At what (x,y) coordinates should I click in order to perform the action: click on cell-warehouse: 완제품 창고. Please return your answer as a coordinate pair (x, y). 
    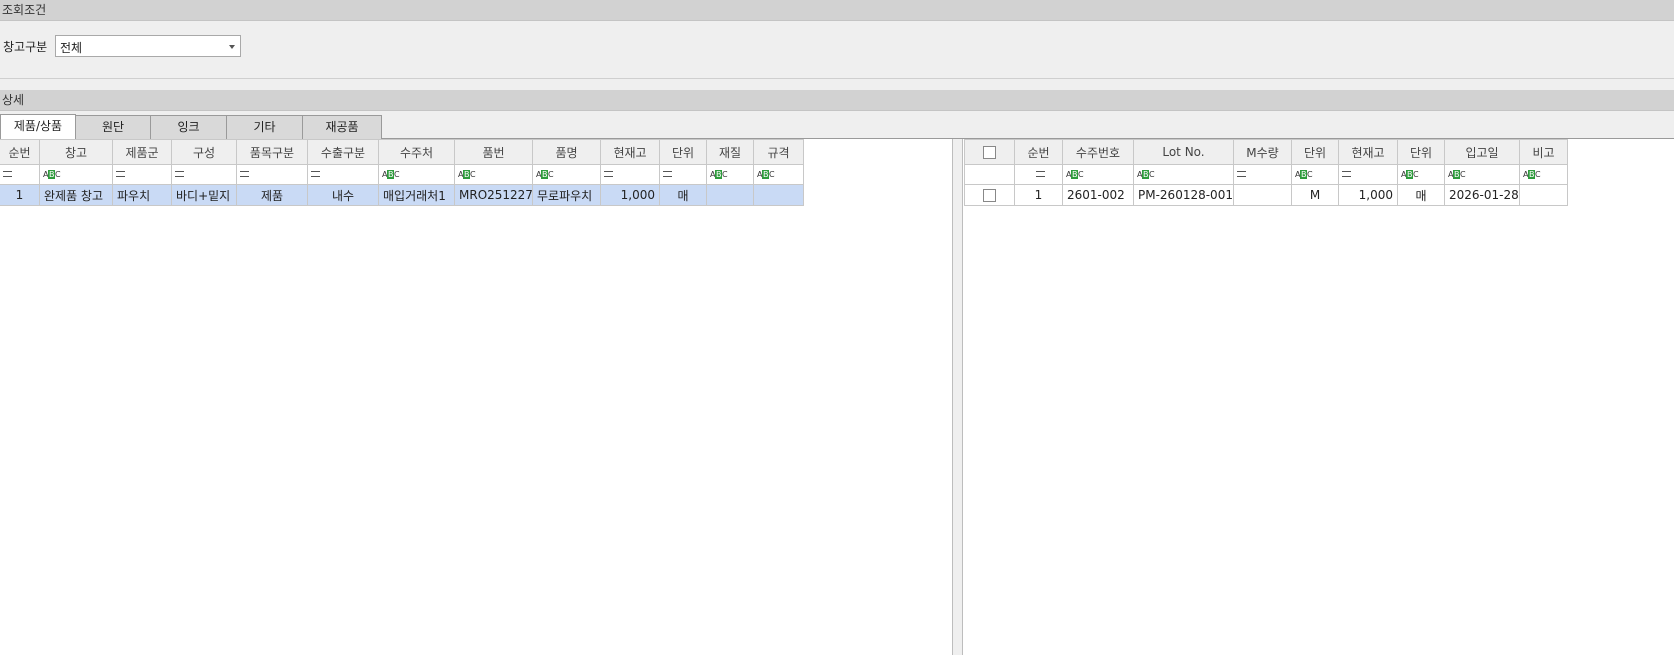
    Looking at the image, I should click on (76, 195).